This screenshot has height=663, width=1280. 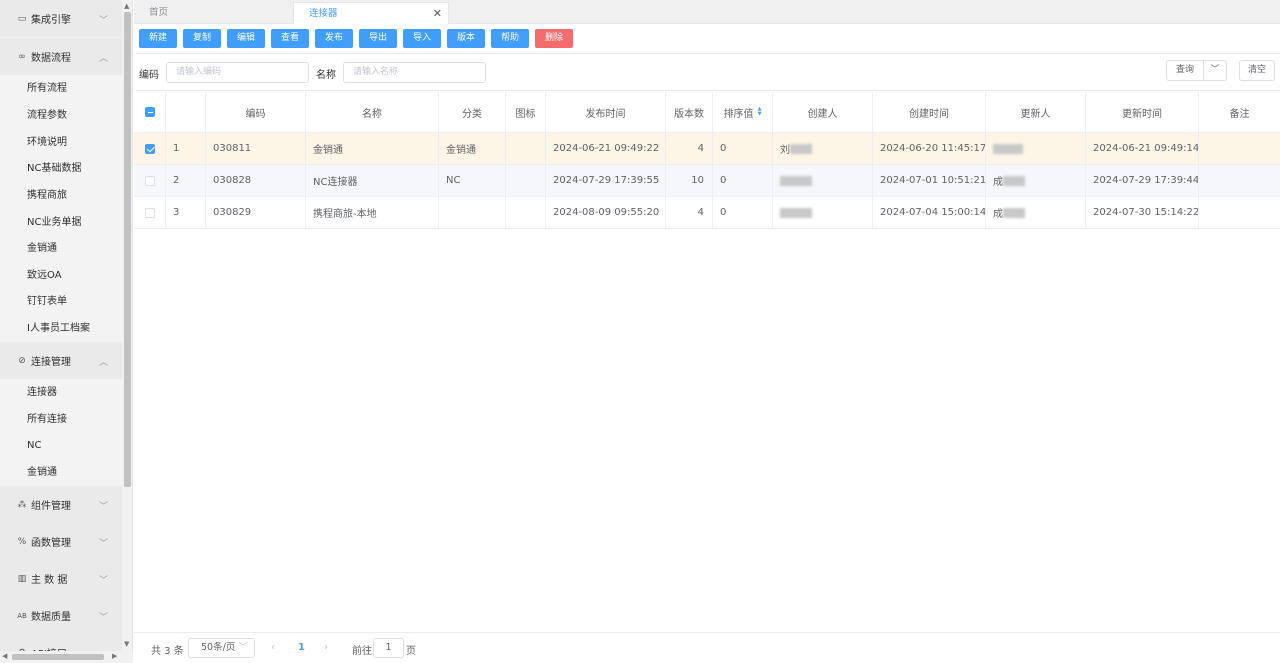 What do you see at coordinates (61, 223) in the screenshot?
I see `sidebar-item-nc-business-docs: NC业务单据` at bounding box center [61, 223].